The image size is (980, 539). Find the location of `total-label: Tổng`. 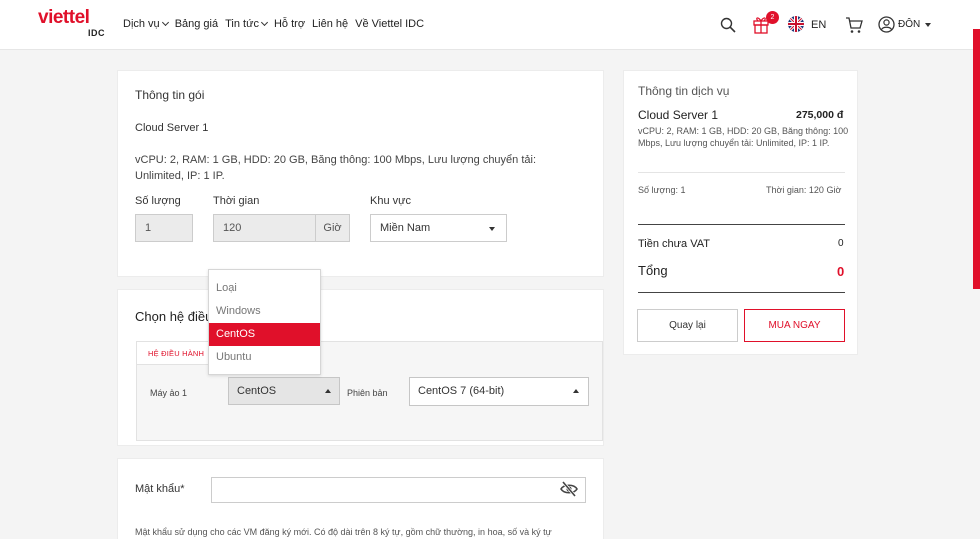

total-label: Tổng is located at coordinates (653, 270).